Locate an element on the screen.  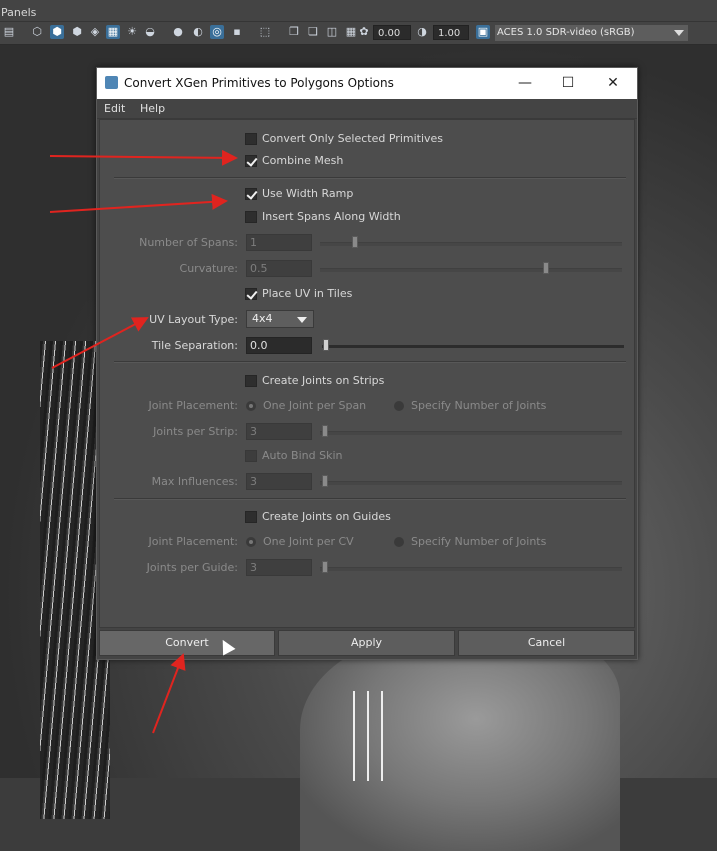
uv-layout-type-dropdown: 4x4 is located at coordinates (280, 319).